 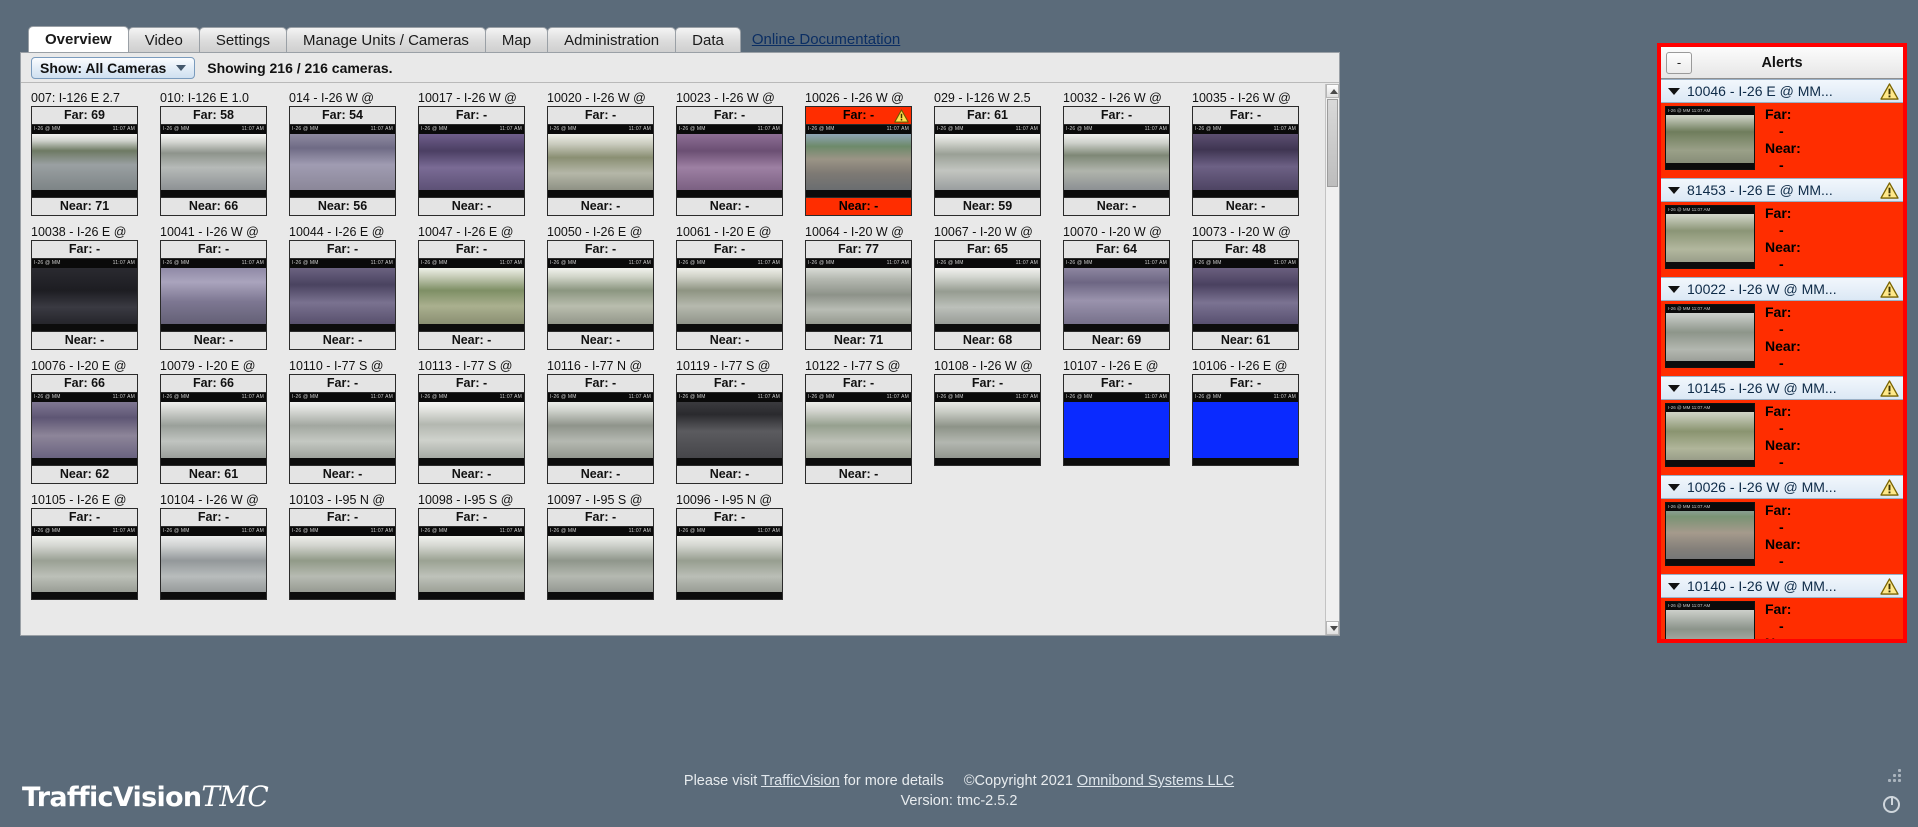 I want to click on camera-card: Far: 69 I-26 @ MM 11:07 AM Near: 71, so click(x=84, y=161).